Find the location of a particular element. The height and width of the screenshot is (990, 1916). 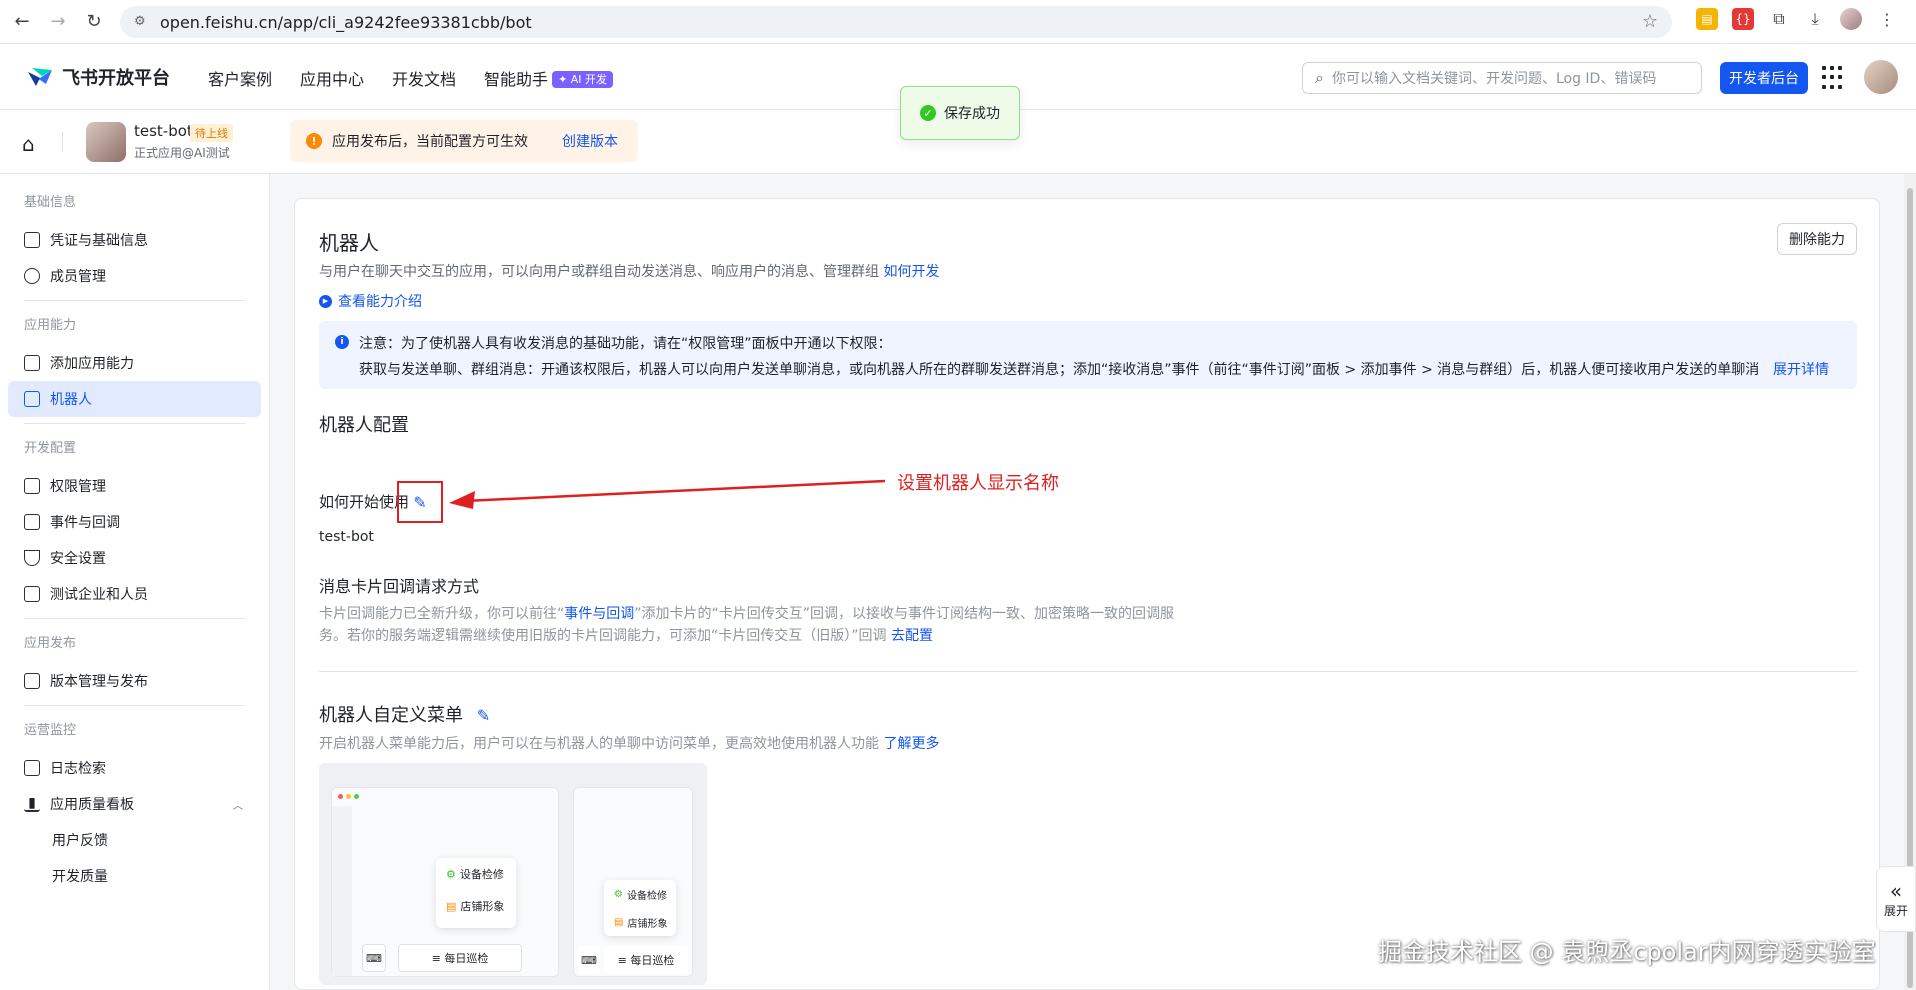

chevron-up-icon: ︿ is located at coordinates (238, 804).